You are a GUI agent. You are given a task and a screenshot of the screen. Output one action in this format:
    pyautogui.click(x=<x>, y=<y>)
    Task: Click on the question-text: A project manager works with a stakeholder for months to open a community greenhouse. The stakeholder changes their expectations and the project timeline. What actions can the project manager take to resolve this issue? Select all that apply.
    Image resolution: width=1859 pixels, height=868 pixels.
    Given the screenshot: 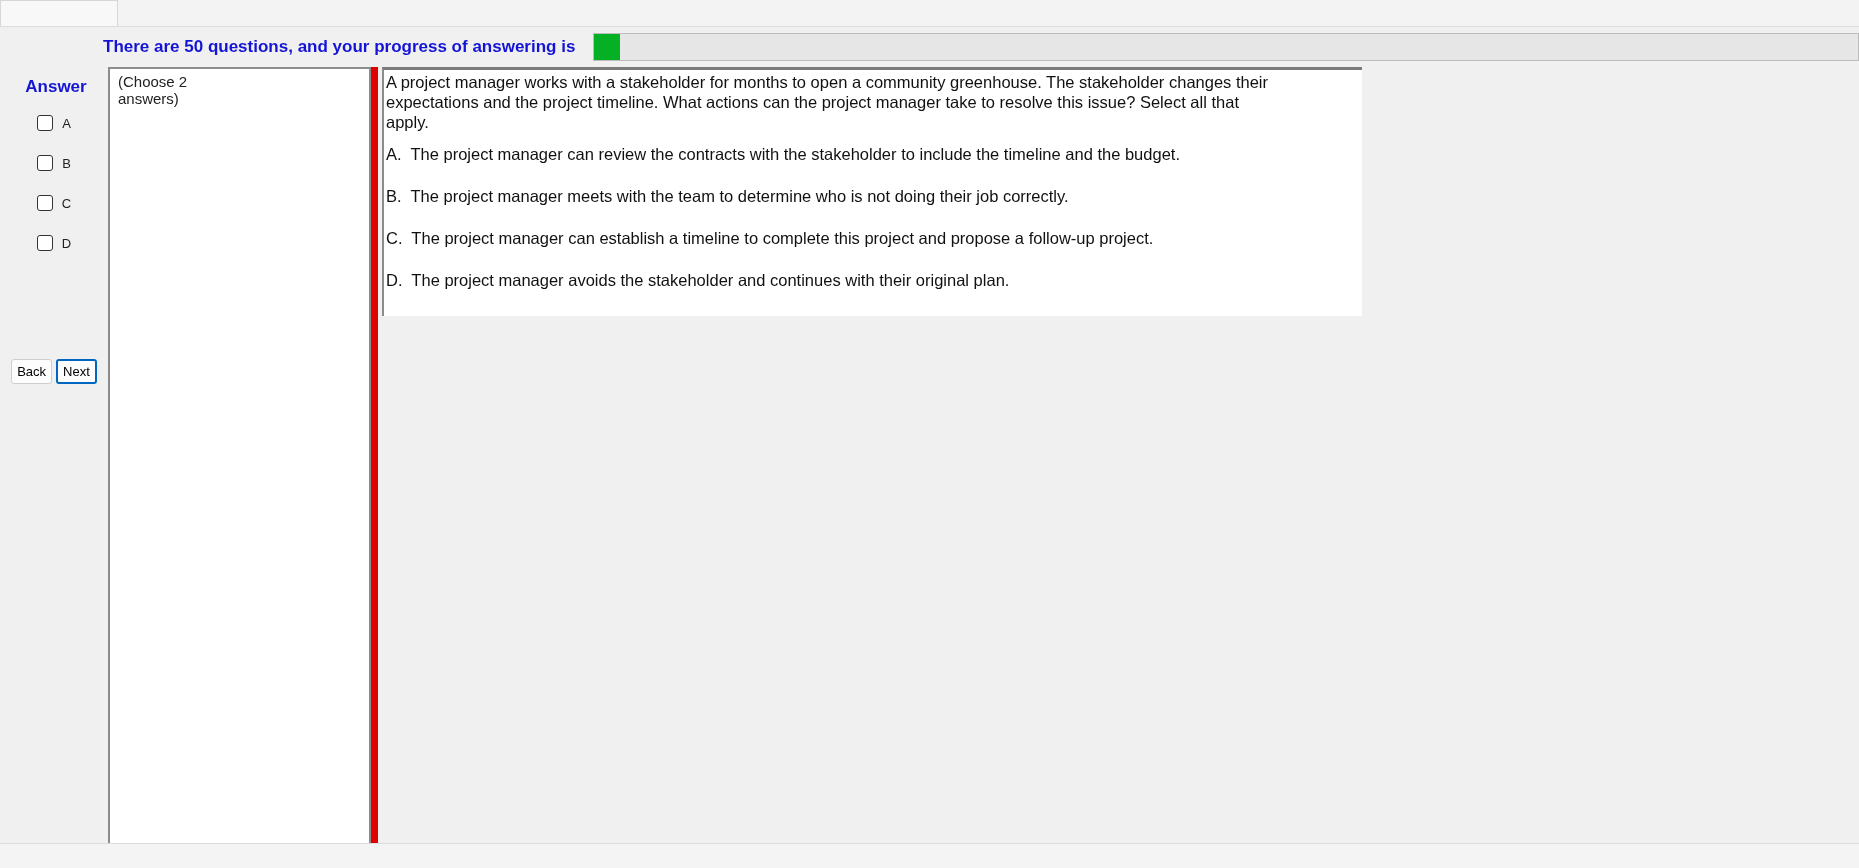 What is the action you would take?
    pyautogui.click(x=828, y=102)
    